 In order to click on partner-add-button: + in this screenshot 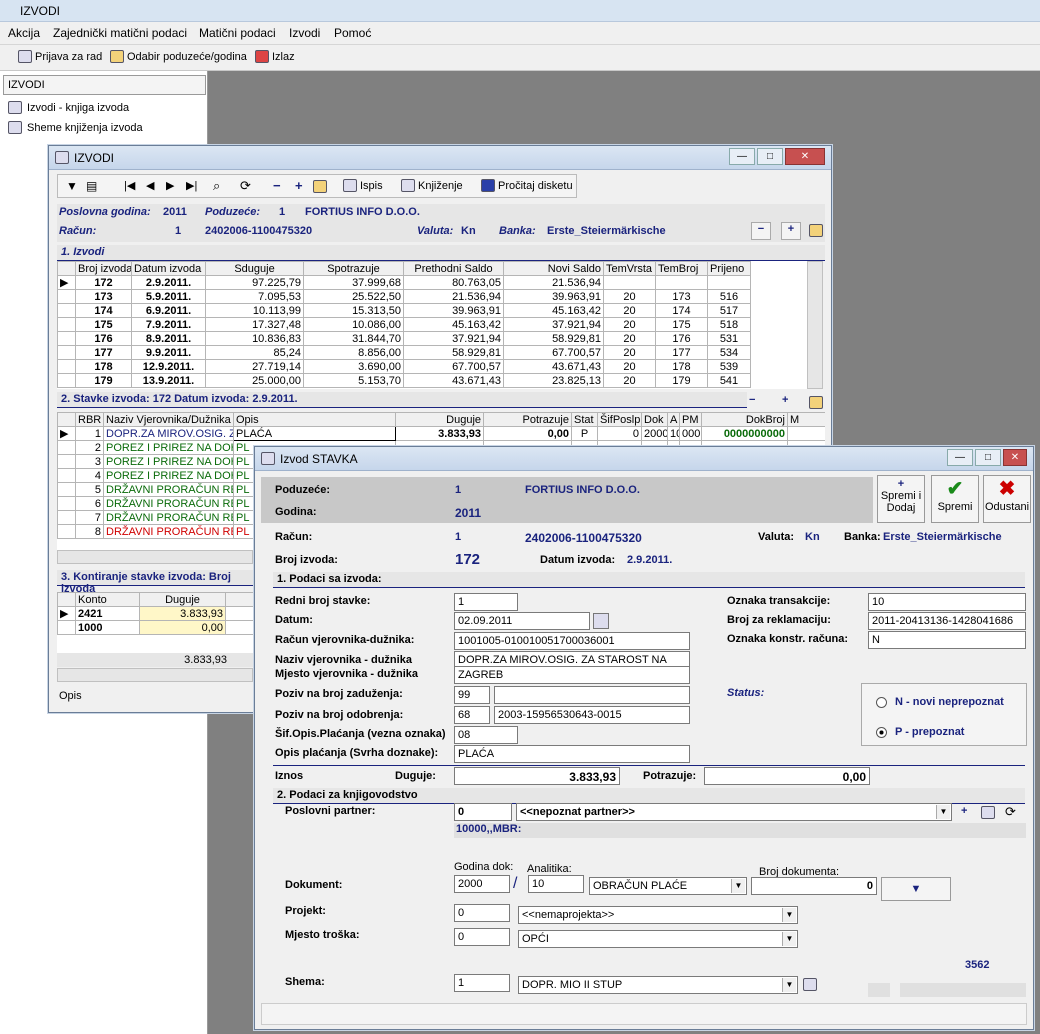, I will do `click(964, 811)`.